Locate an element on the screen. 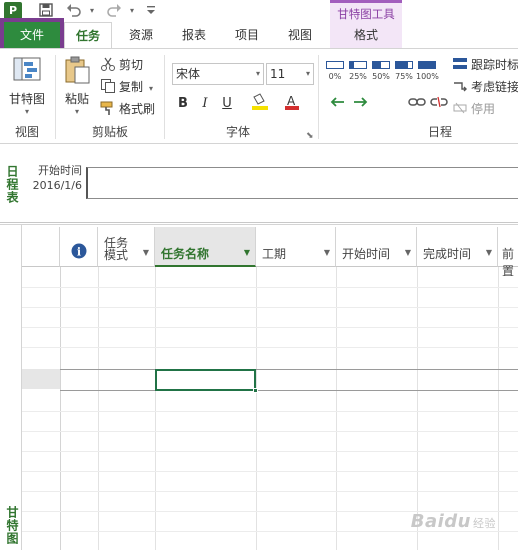 This screenshot has height=550, width=518. timeline-pane: 日程表 开始时间 2016/1/6 is located at coordinates (259, 184).